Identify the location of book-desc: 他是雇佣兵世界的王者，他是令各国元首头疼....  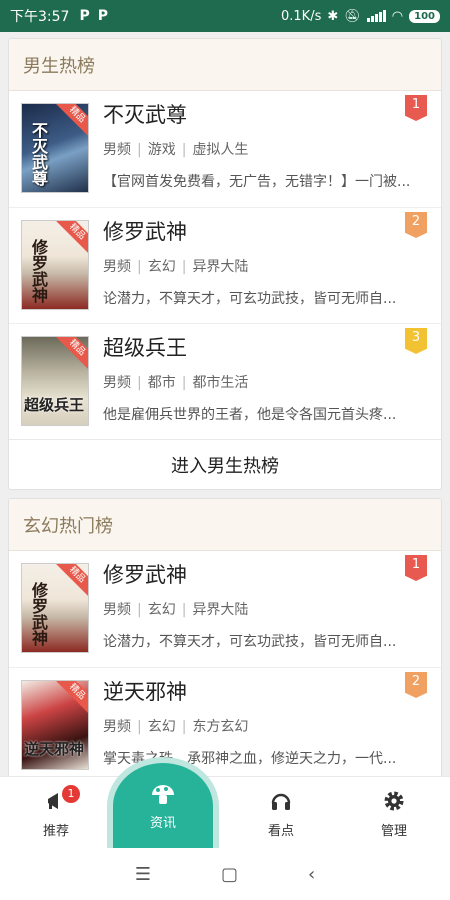
(250, 415).